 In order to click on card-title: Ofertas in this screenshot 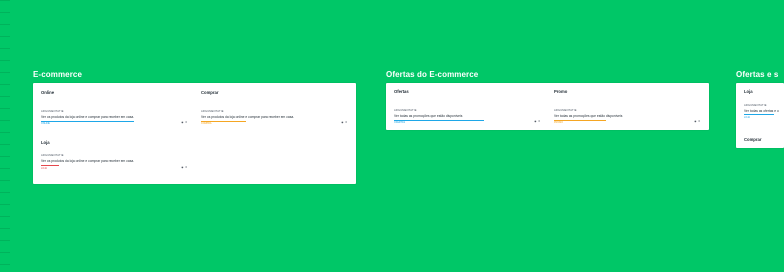, I will do `click(401, 91)`.